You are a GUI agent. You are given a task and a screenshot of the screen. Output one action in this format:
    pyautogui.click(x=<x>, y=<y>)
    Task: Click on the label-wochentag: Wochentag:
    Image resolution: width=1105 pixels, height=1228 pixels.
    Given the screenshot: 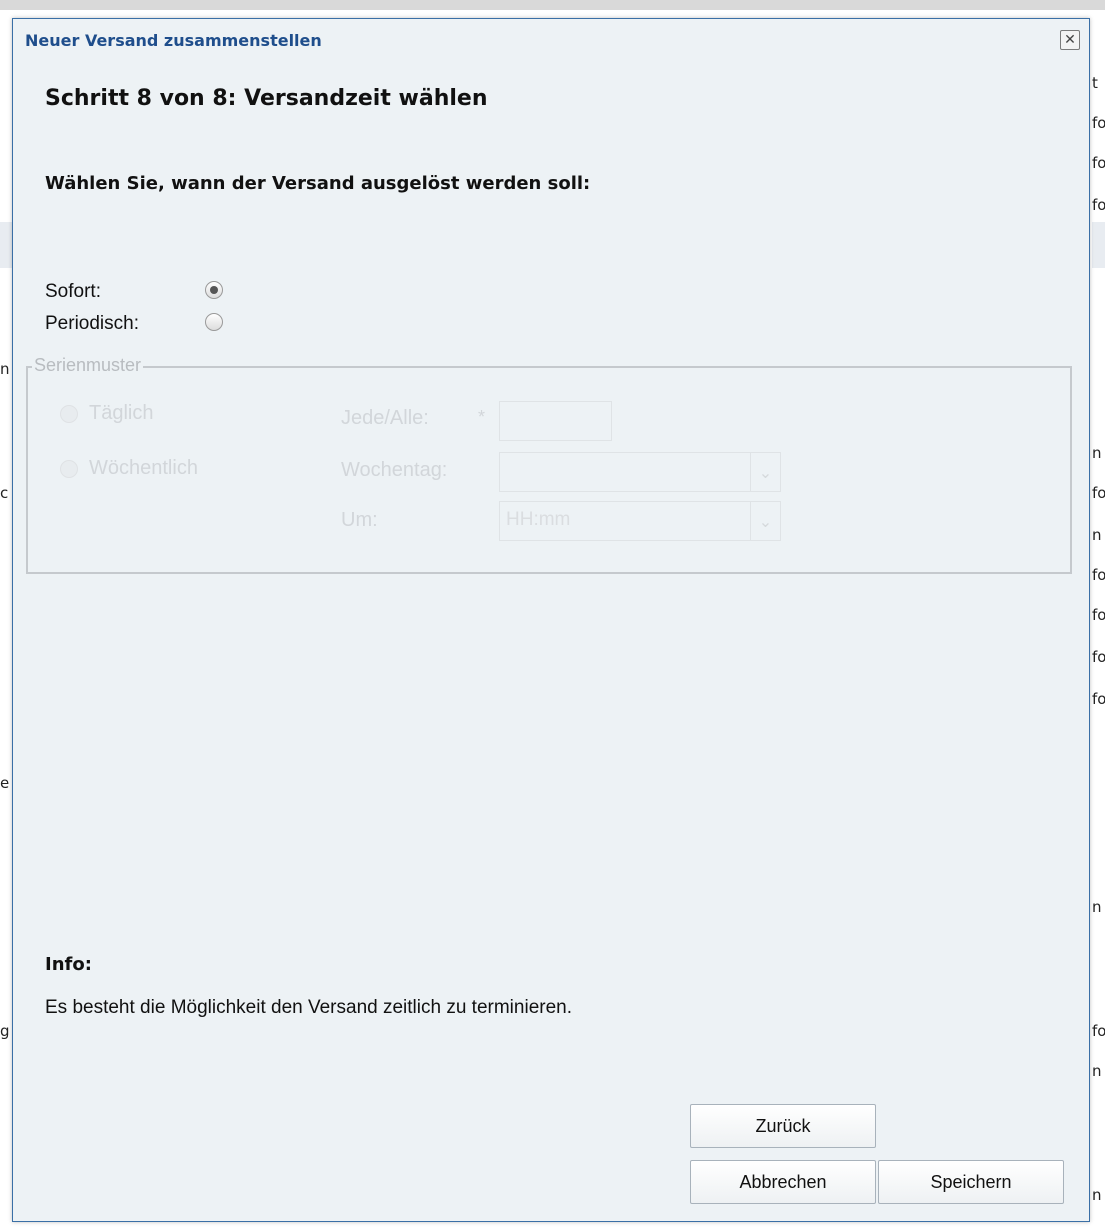 What is the action you would take?
    pyautogui.click(x=394, y=470)
    